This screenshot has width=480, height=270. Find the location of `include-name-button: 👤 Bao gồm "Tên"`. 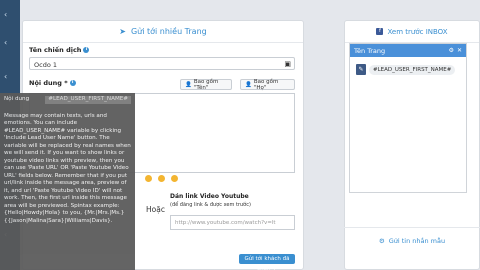

include-name-button: 👤 Bao gồm "Tên" is located at coordinates (206, 85).